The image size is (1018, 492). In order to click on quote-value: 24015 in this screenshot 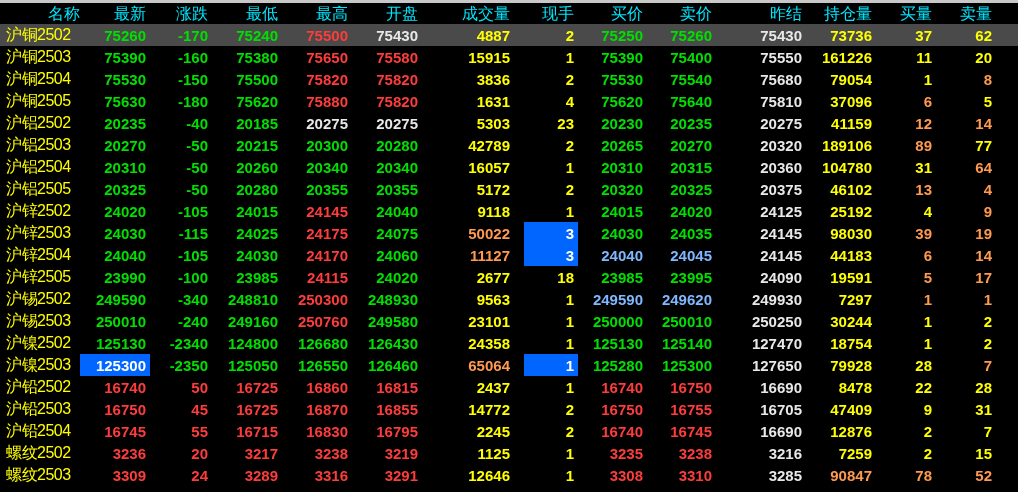, I will do `click(257, 211)`.